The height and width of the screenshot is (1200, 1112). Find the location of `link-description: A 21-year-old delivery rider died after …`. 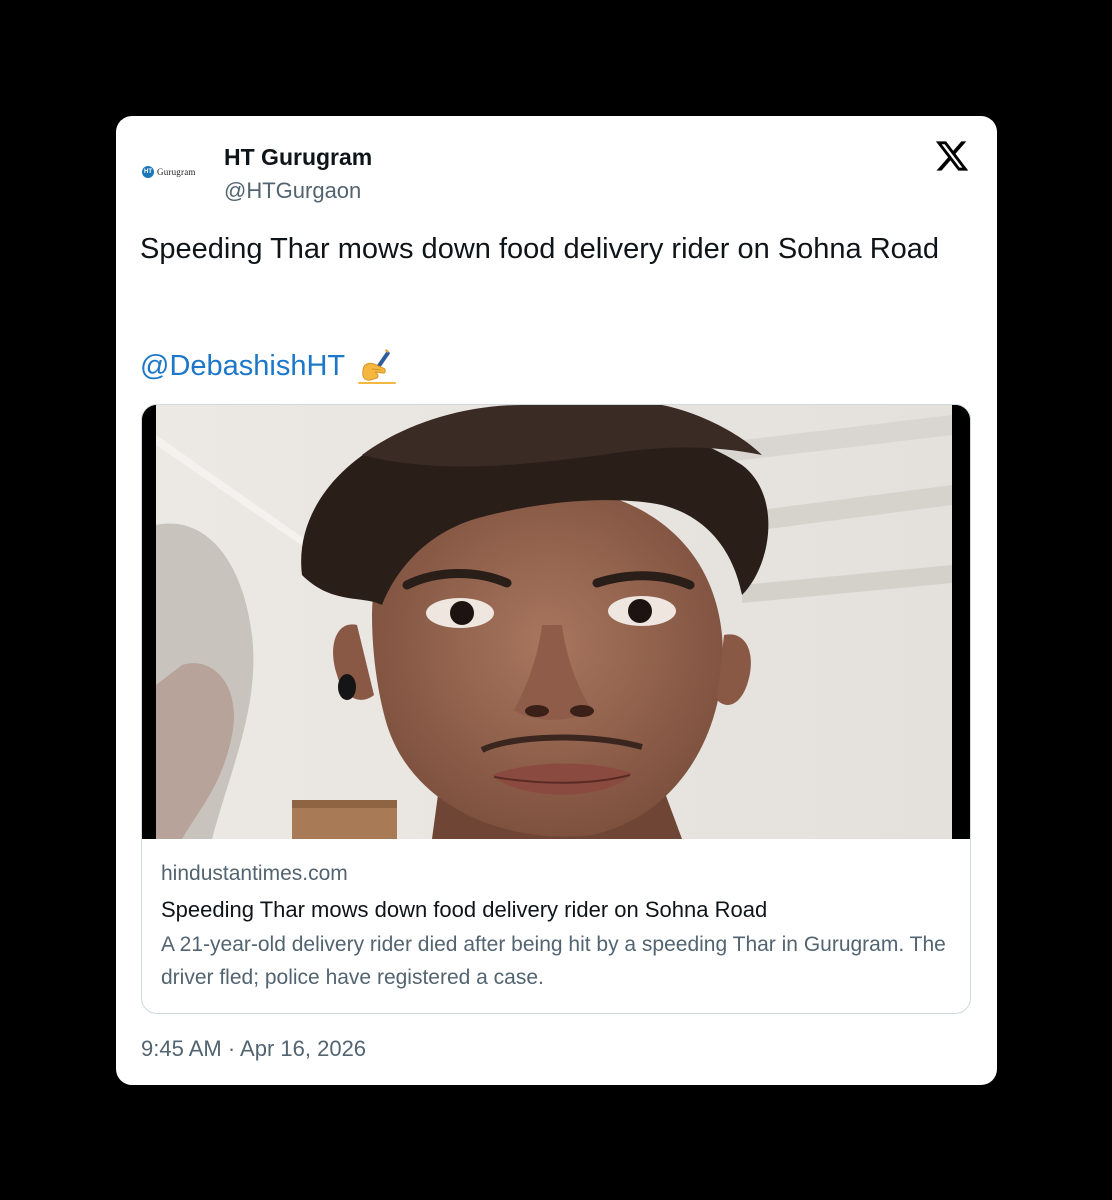

link-description: A 21-year-old delivery rider died after … is located at coordinates (553, 961).